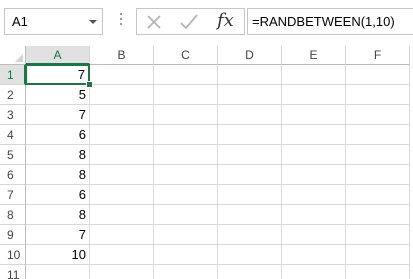 The height and width of the screenshot is (279, 413). Describe the element at coordinates (186, 215) in the screenshot. I see `cell-c8` at that location.